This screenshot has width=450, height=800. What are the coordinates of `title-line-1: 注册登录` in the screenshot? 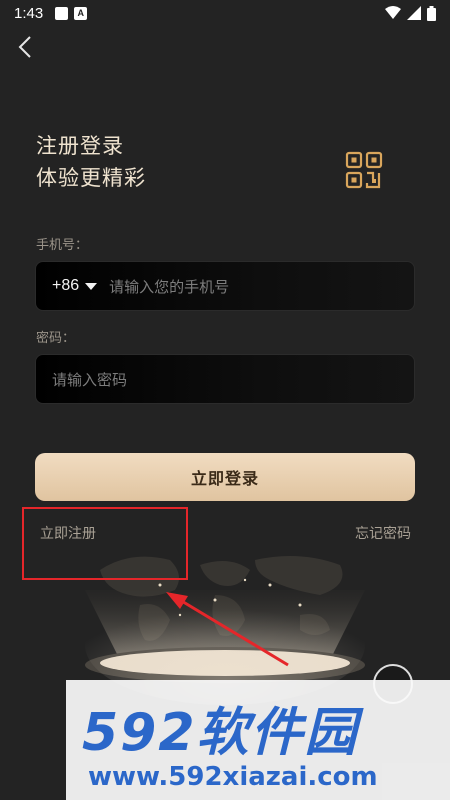 It's located at (80, 146).